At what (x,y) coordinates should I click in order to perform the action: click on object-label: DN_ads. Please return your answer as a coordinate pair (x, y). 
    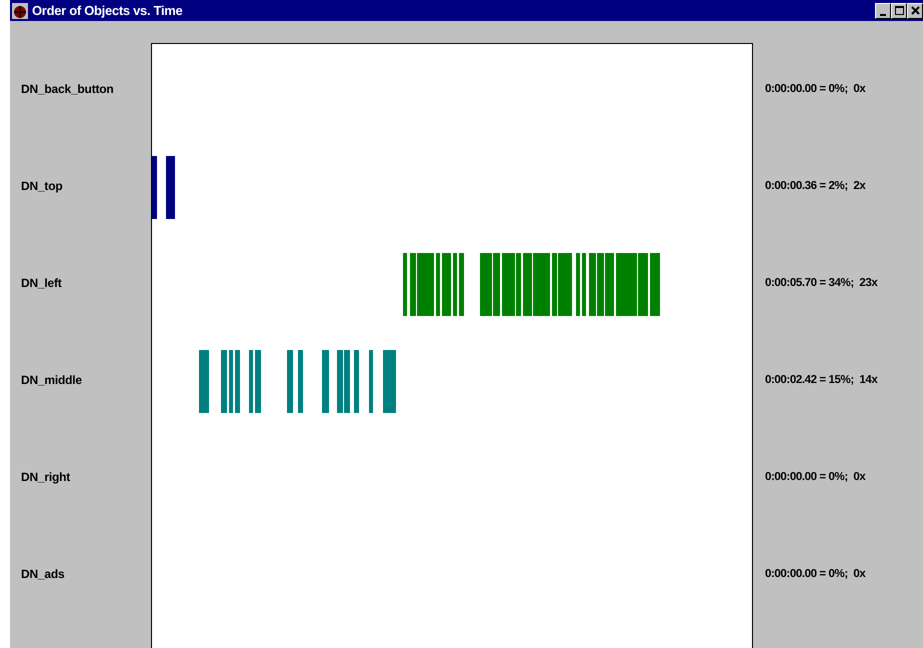
    Looking at the image, I should click on (42, 573).